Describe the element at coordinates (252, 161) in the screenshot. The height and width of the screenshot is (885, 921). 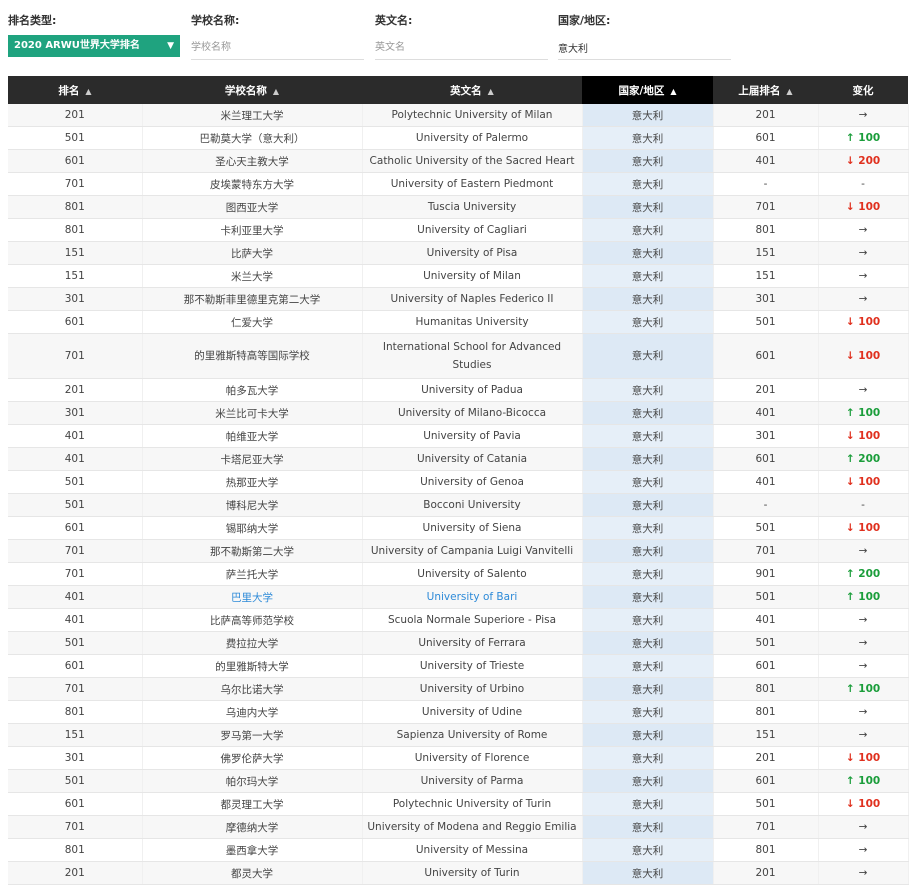
I see `school-name-cell: 圣心天主教大学` at that location.